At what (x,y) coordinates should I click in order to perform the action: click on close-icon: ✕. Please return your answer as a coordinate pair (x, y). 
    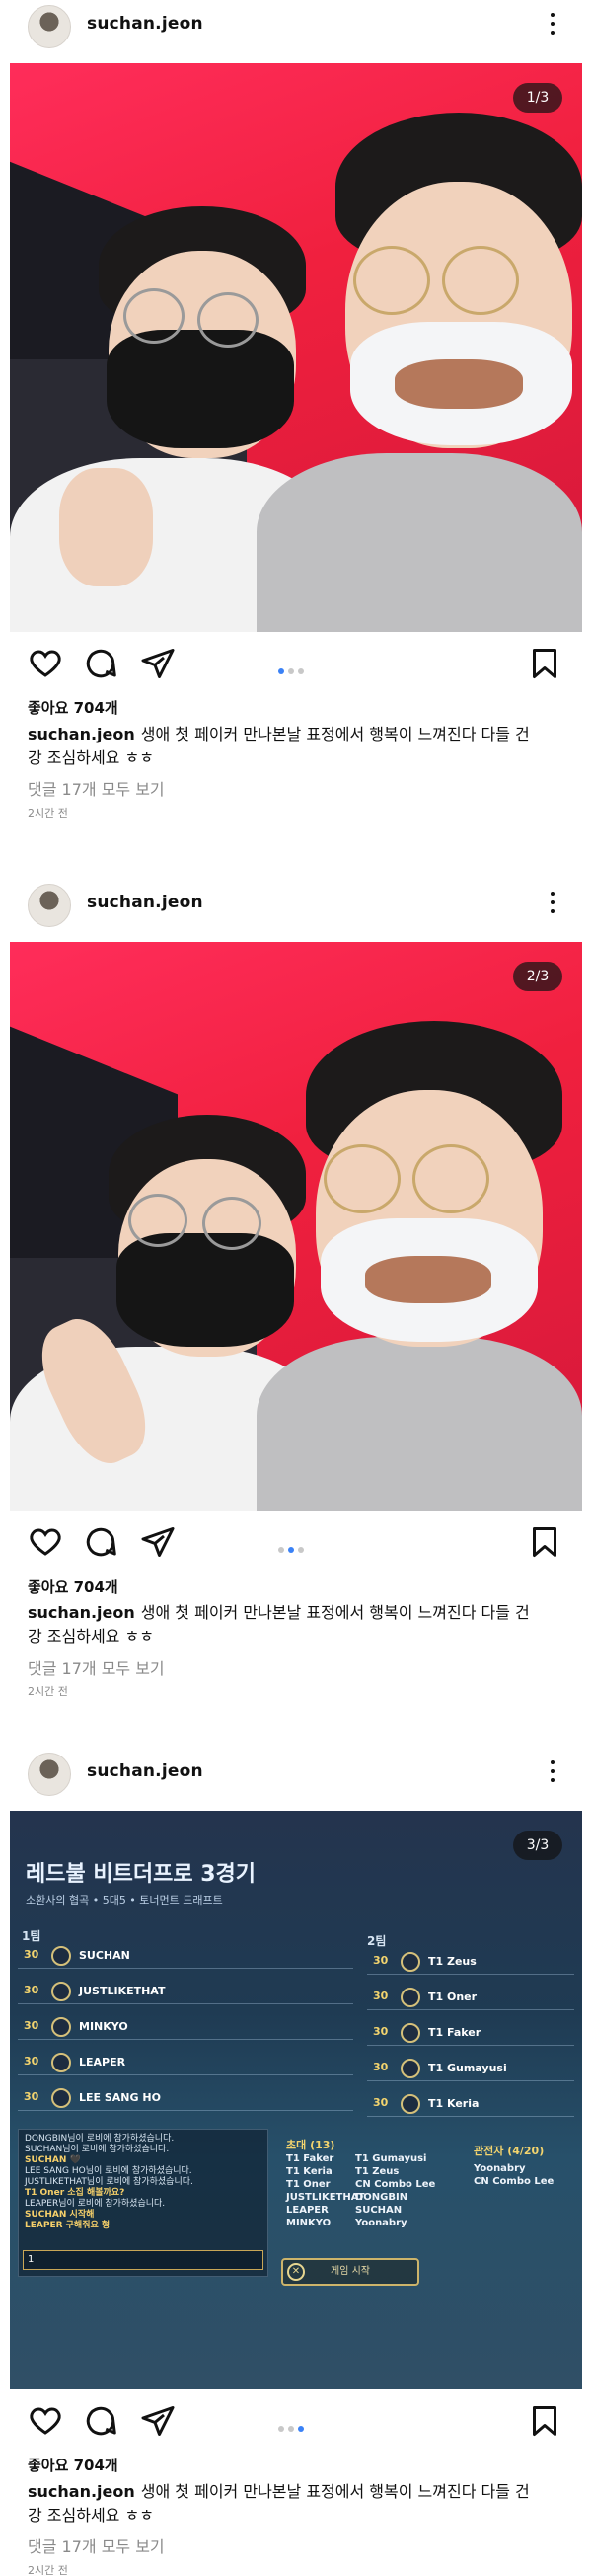
    Looking at the image, I should click on (296, 2272).